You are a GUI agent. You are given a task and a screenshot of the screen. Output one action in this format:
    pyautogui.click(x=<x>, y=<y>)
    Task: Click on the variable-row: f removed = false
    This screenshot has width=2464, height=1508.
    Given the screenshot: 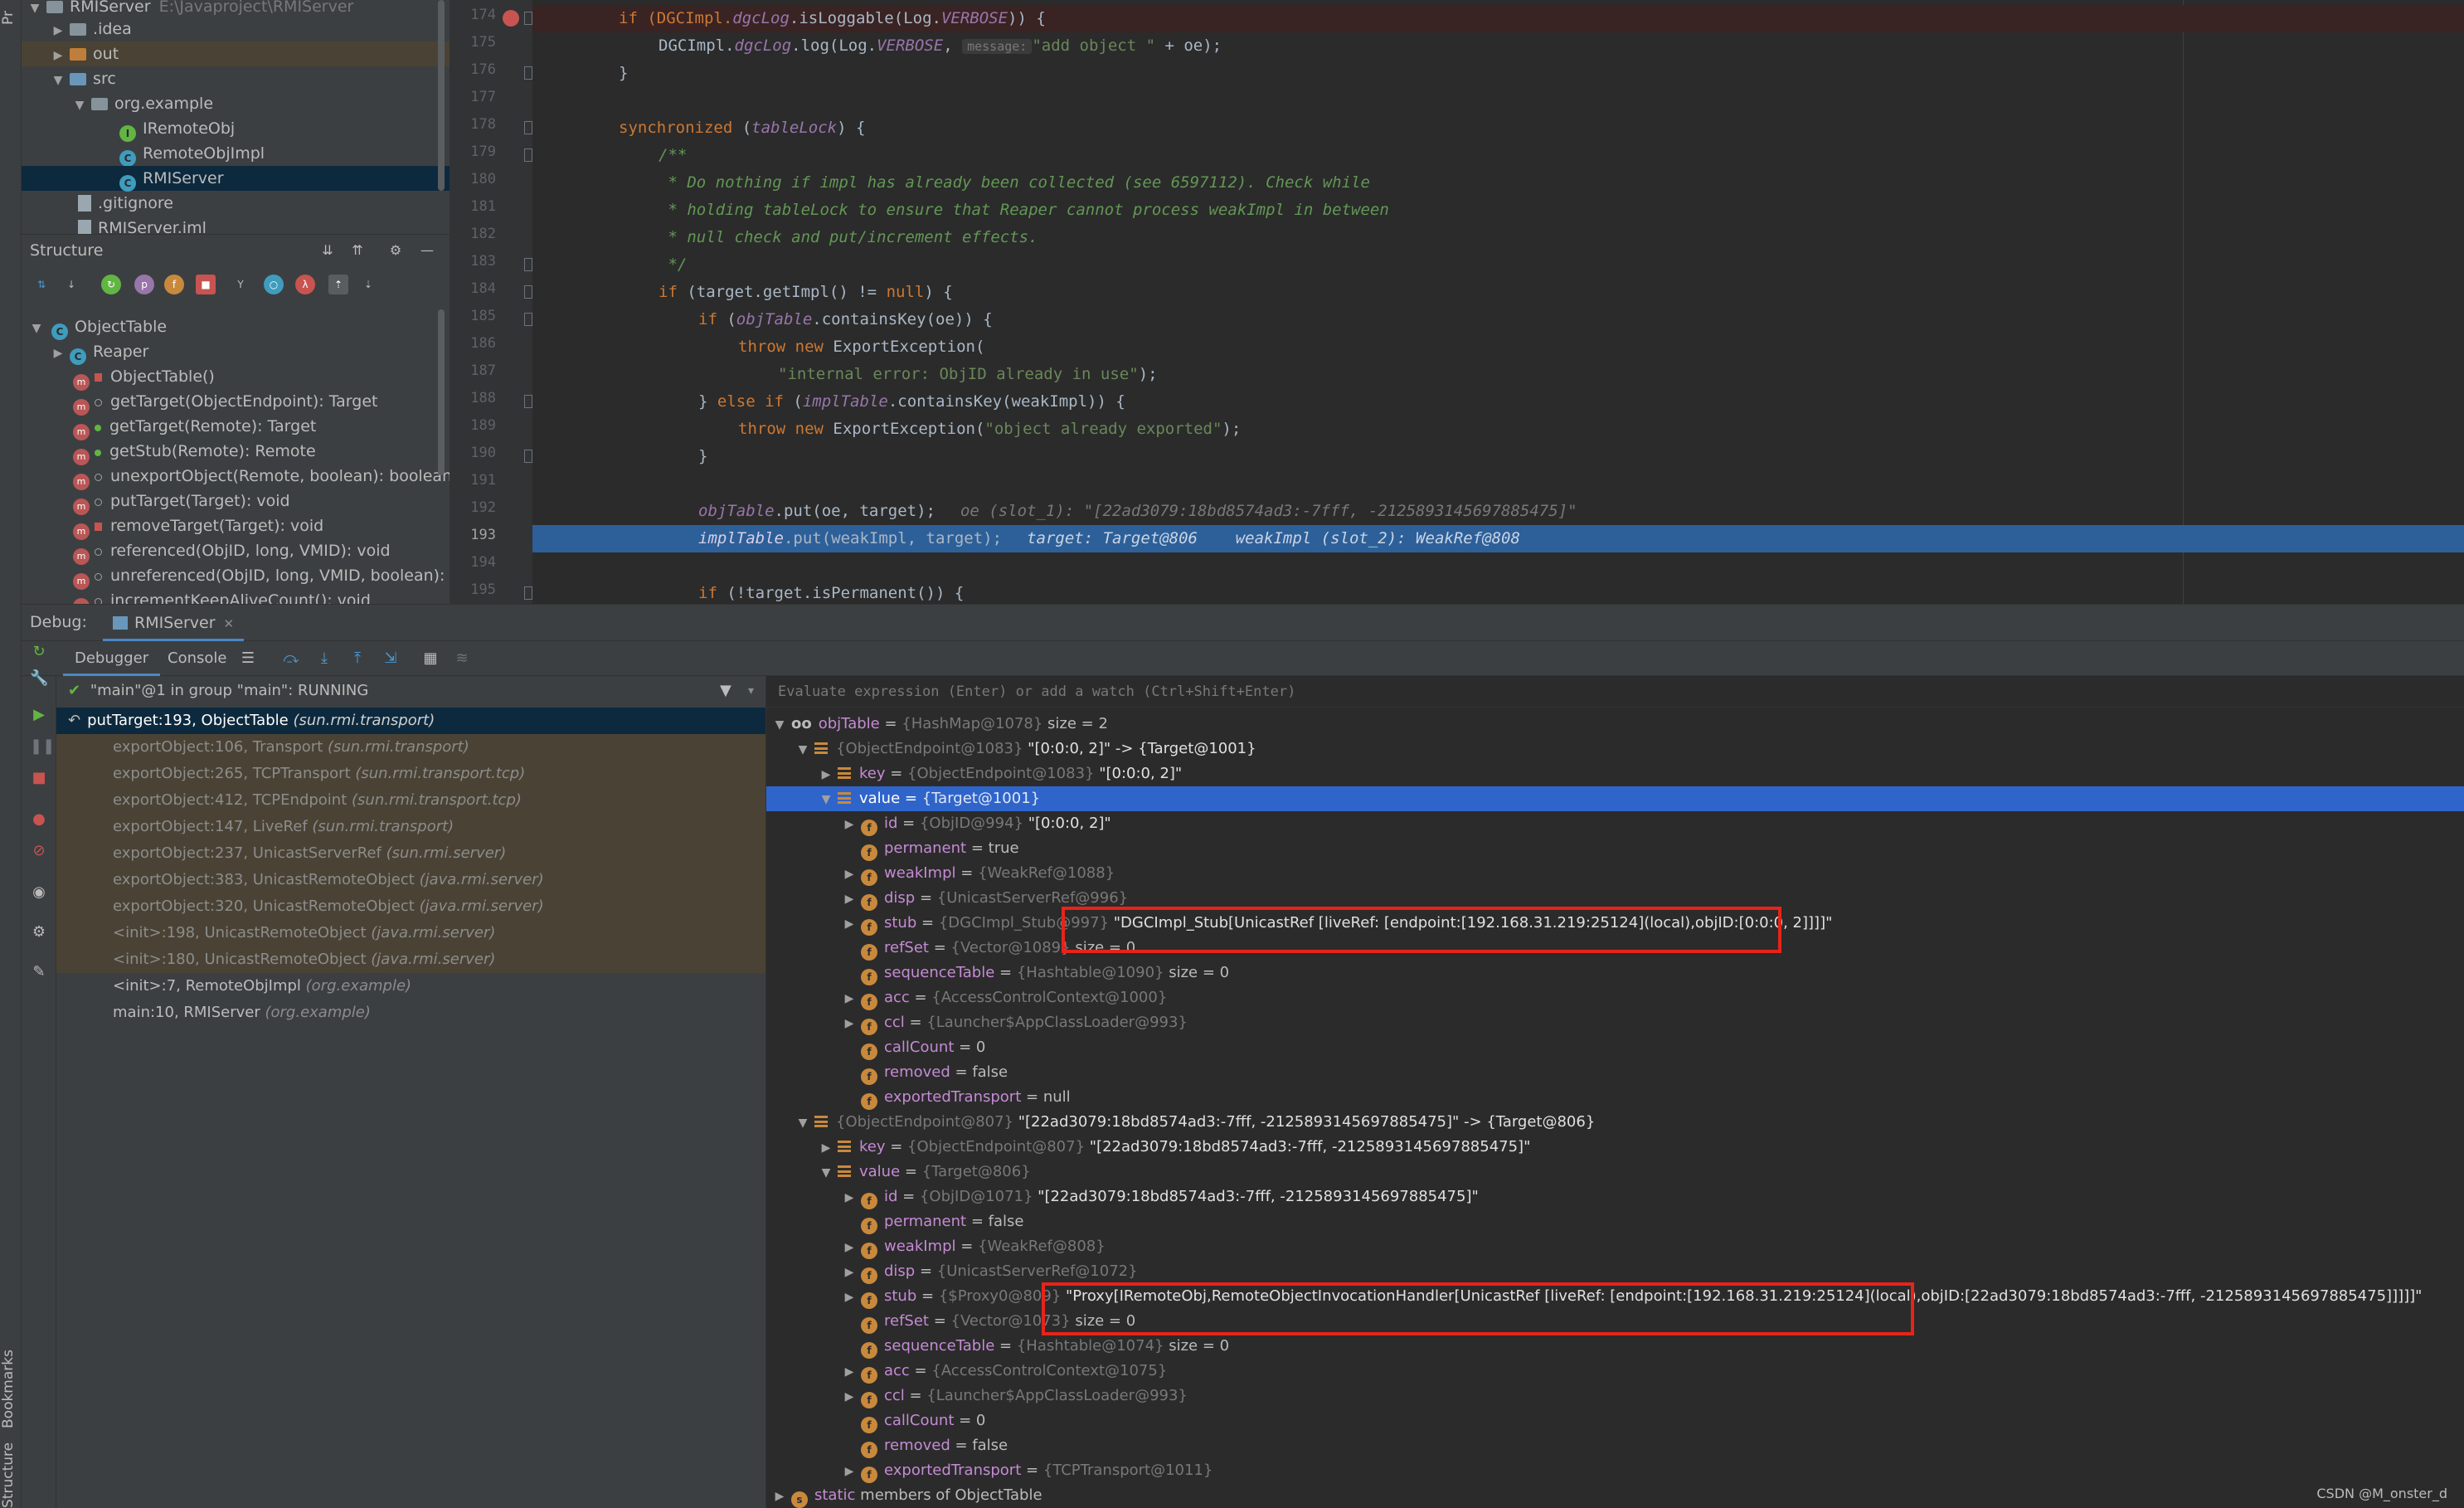 What is the action you would take?
    pyautogui.click(x=1615, y=1072)
    